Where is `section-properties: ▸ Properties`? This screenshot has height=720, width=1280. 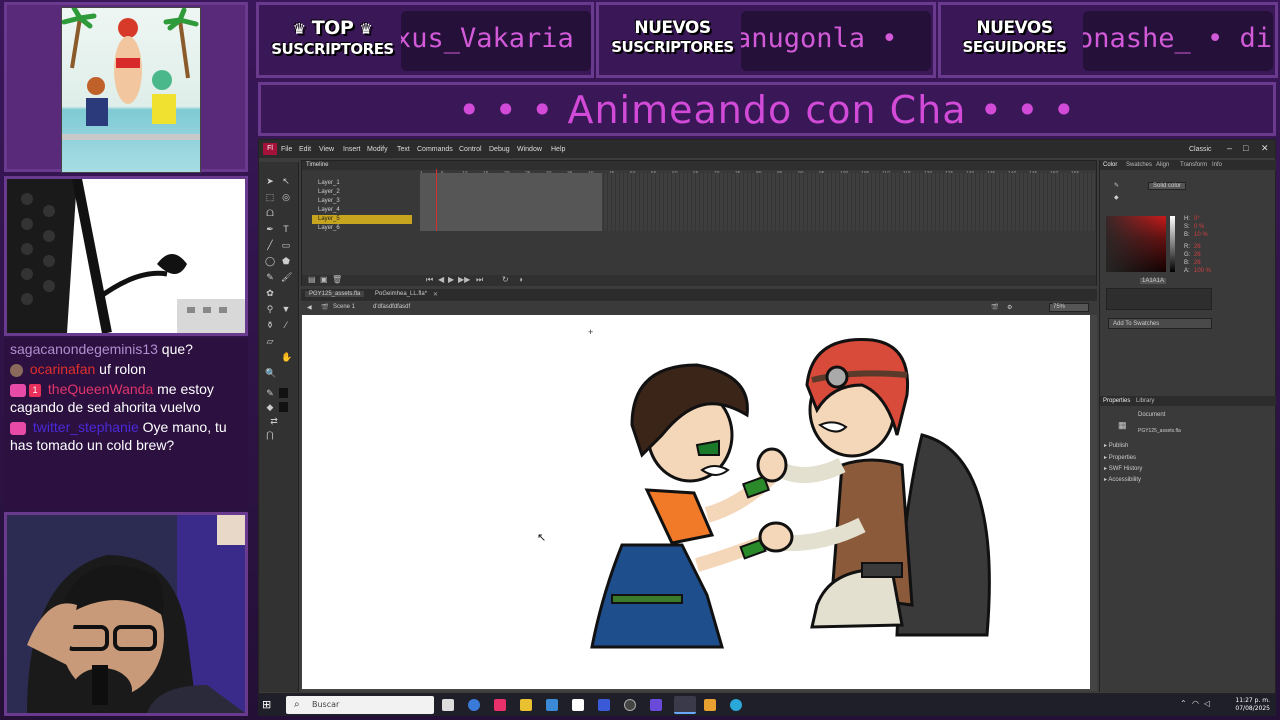 section-properties: ▸ Properties is located at coordinates (1120, 457).